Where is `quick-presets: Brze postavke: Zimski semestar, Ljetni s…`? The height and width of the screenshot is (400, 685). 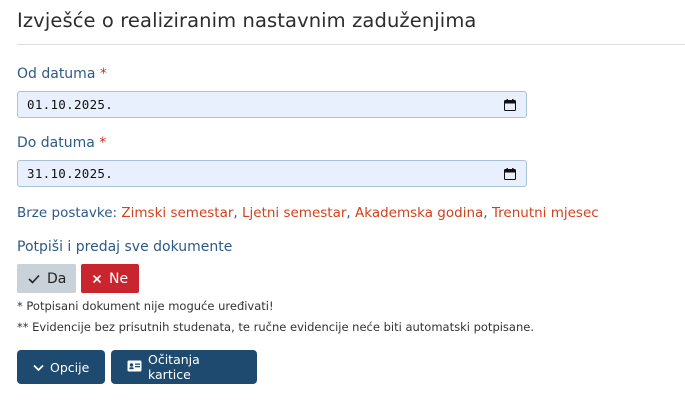 quick-presets: Brze postavke: Zimski semestar, Ljetni s… is located at coordinates (308, 213).